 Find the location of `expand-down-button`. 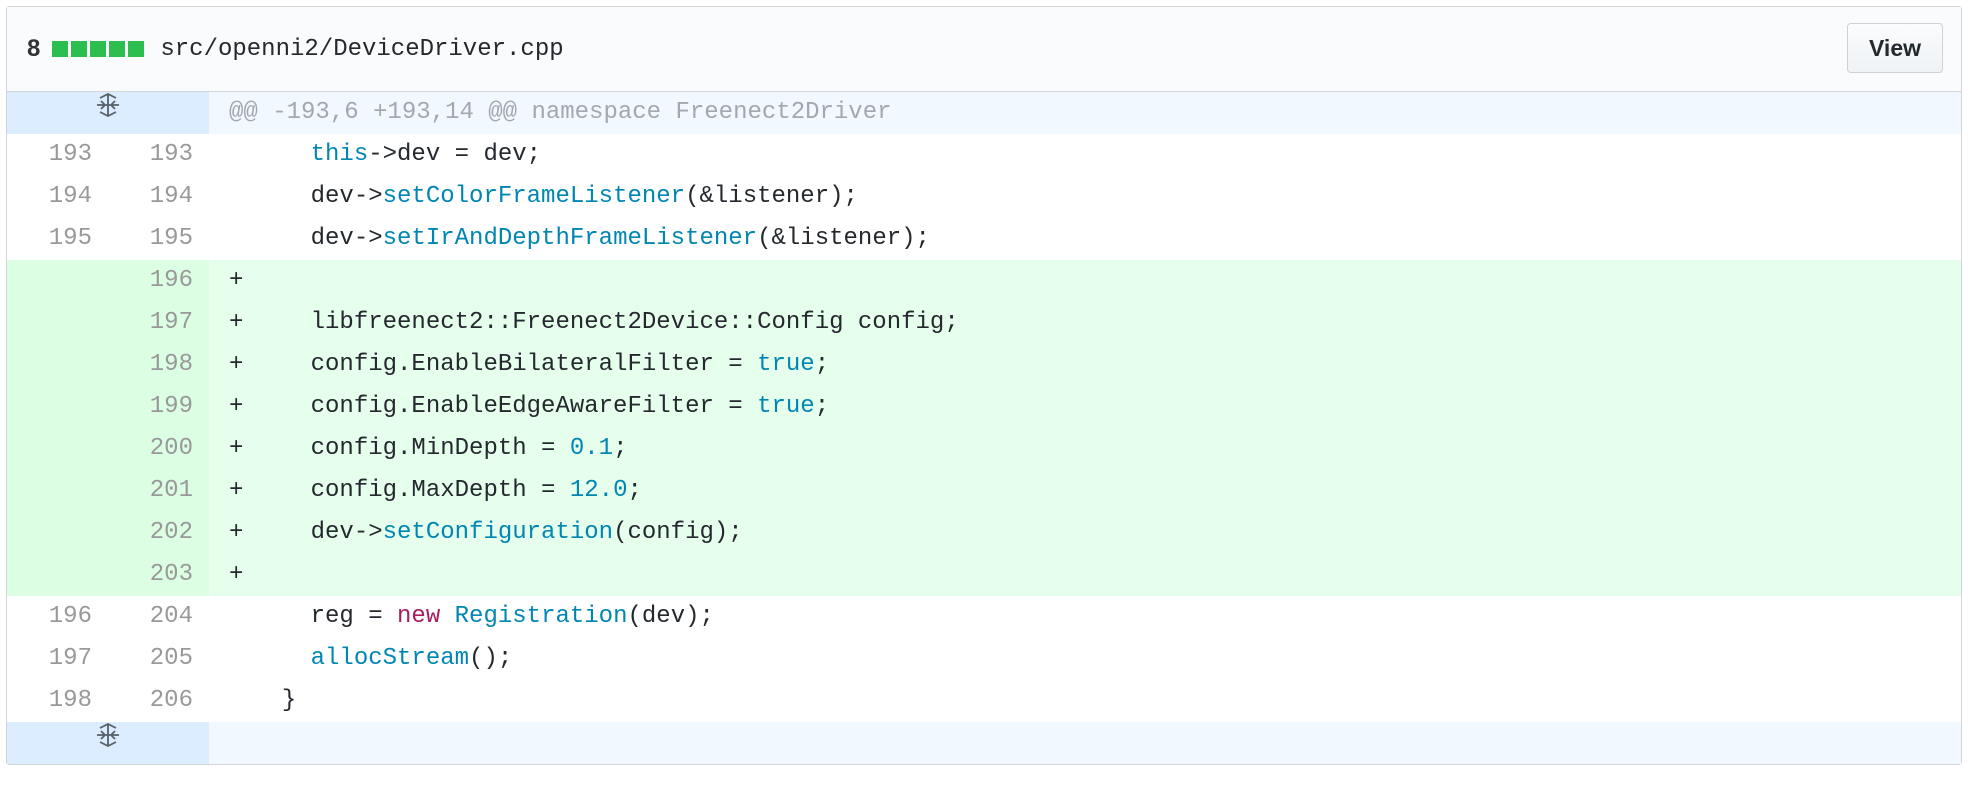

expand-down-button is located at coordinates (108, 743).